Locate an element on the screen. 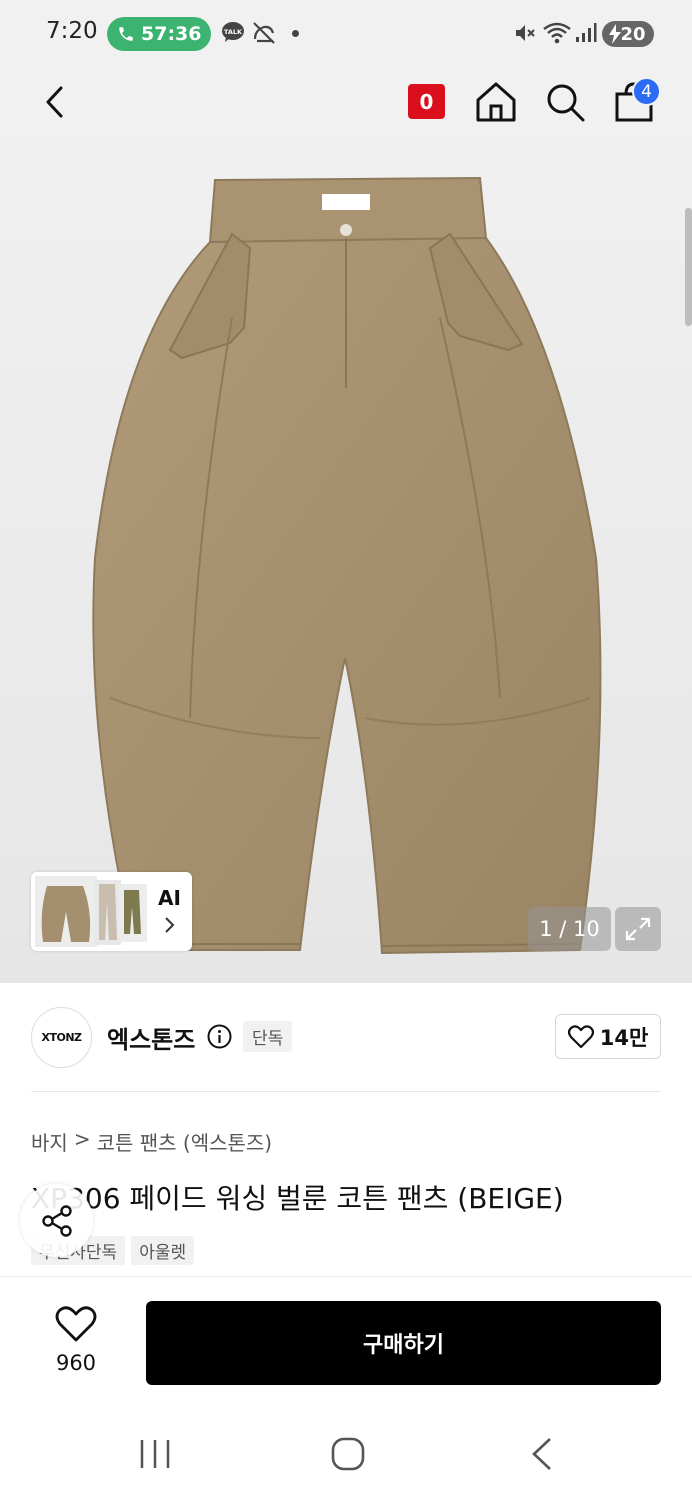  brand-logo-text: XTONZ is located at coordinates (61, 1037).